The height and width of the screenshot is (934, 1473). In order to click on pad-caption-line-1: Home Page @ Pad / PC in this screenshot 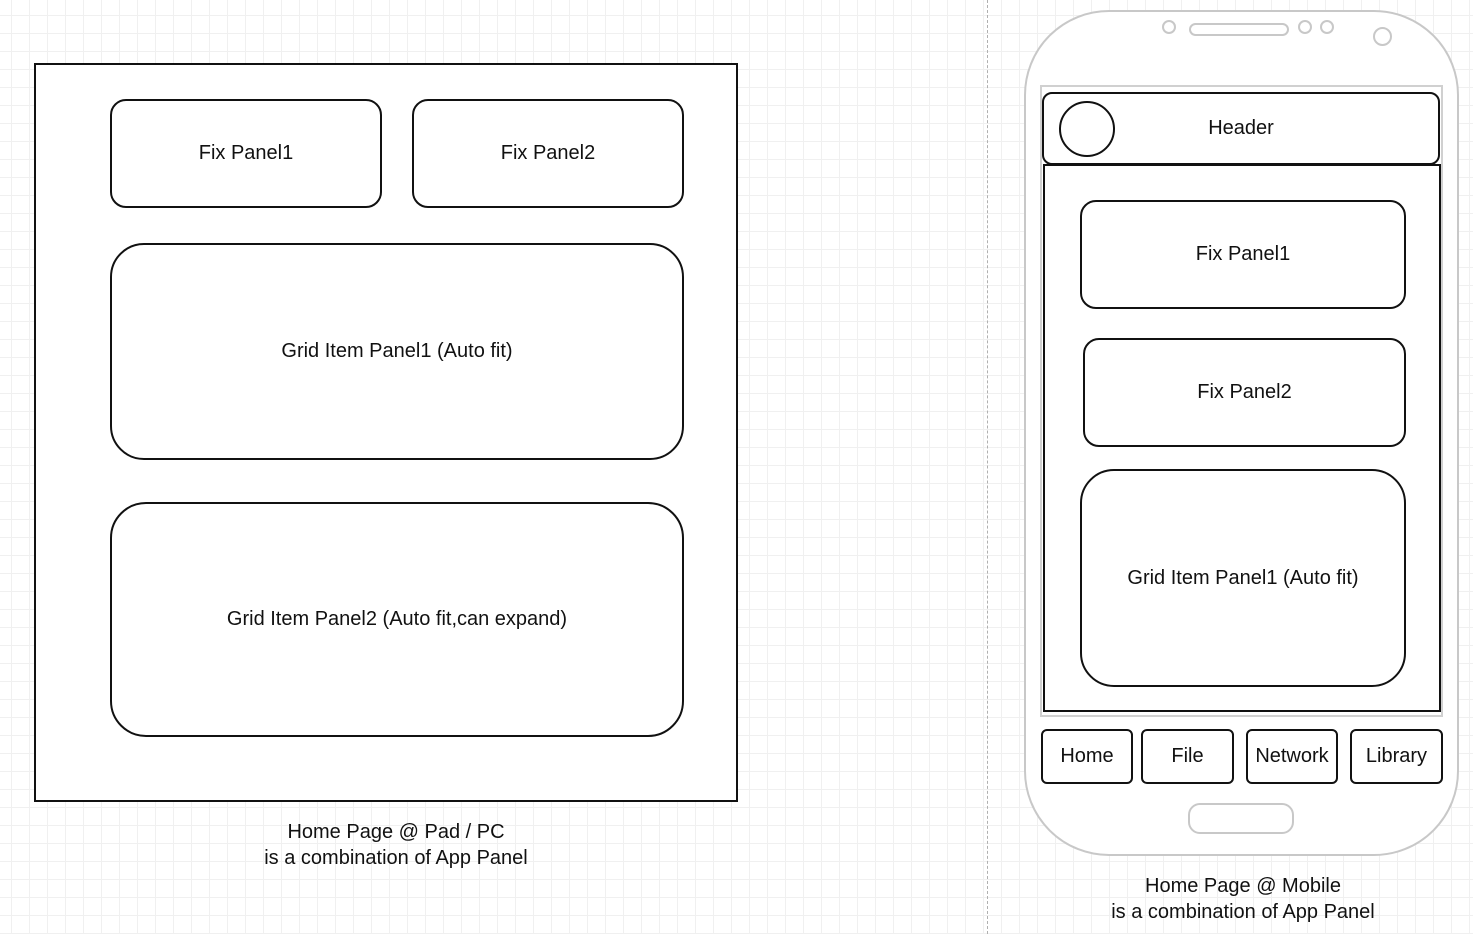, I will do `click(396, 832)`.